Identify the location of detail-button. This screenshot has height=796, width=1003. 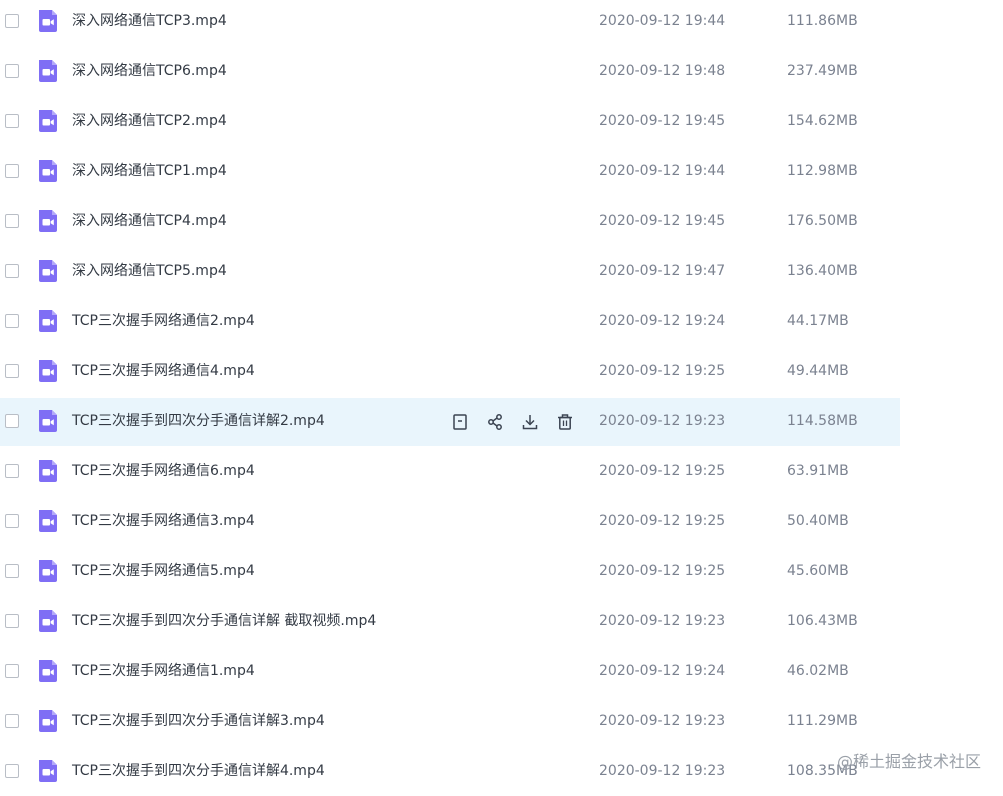
(460, 422).